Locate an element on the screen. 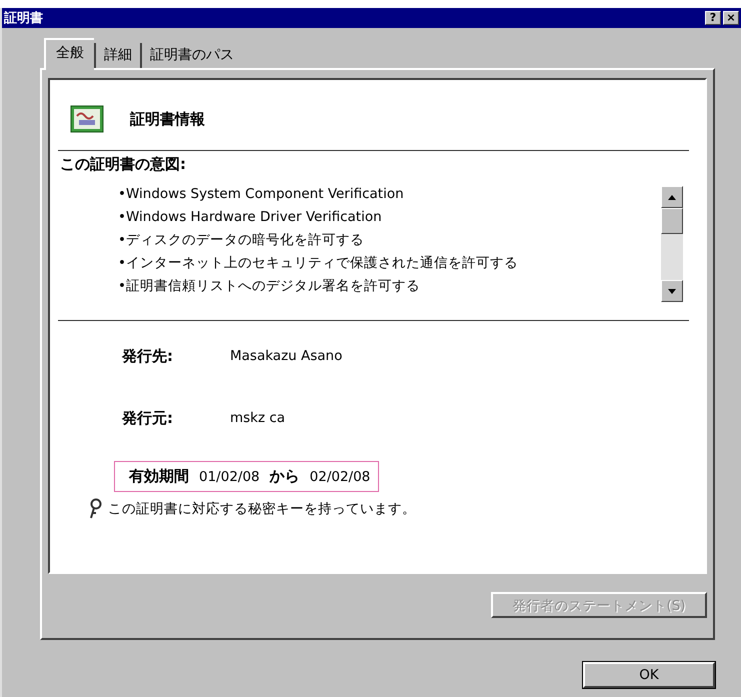  scroll-thumb is located at coordinates (672, 221).